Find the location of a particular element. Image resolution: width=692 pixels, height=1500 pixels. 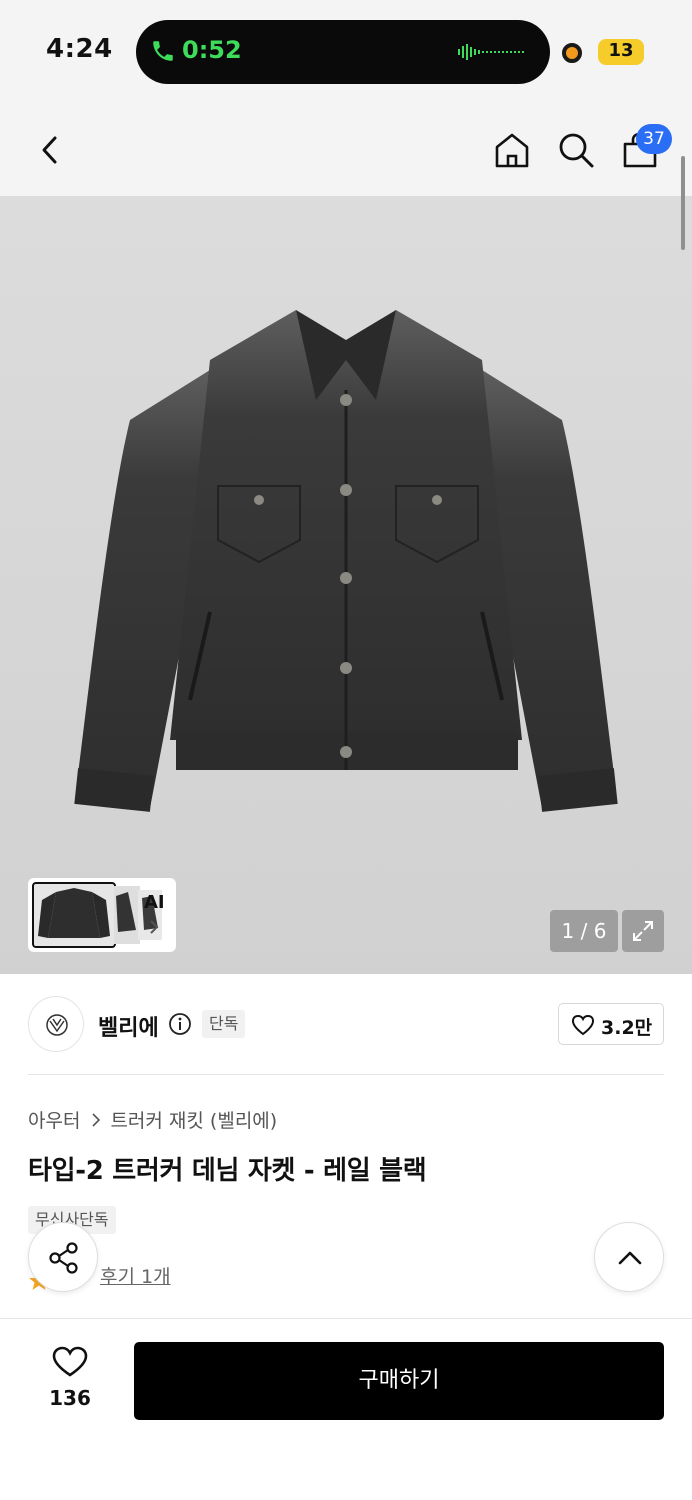

brand-logo is located at coordinates (56, 1024).